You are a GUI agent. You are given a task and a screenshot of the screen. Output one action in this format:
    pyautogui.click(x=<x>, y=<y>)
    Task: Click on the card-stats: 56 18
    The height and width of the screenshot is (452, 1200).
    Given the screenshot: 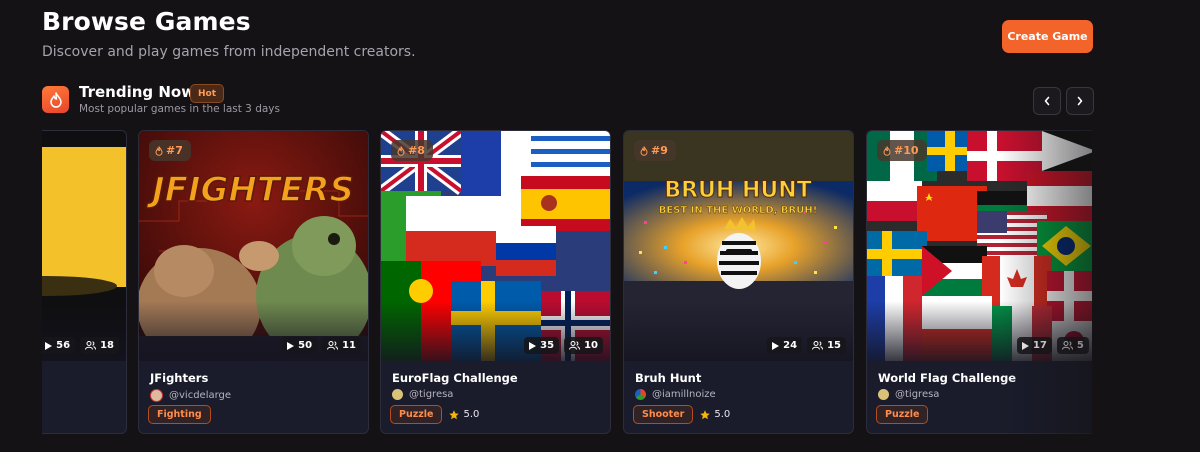 What is the action you would take?
    pyautogui.click(x=80, y=345)
    